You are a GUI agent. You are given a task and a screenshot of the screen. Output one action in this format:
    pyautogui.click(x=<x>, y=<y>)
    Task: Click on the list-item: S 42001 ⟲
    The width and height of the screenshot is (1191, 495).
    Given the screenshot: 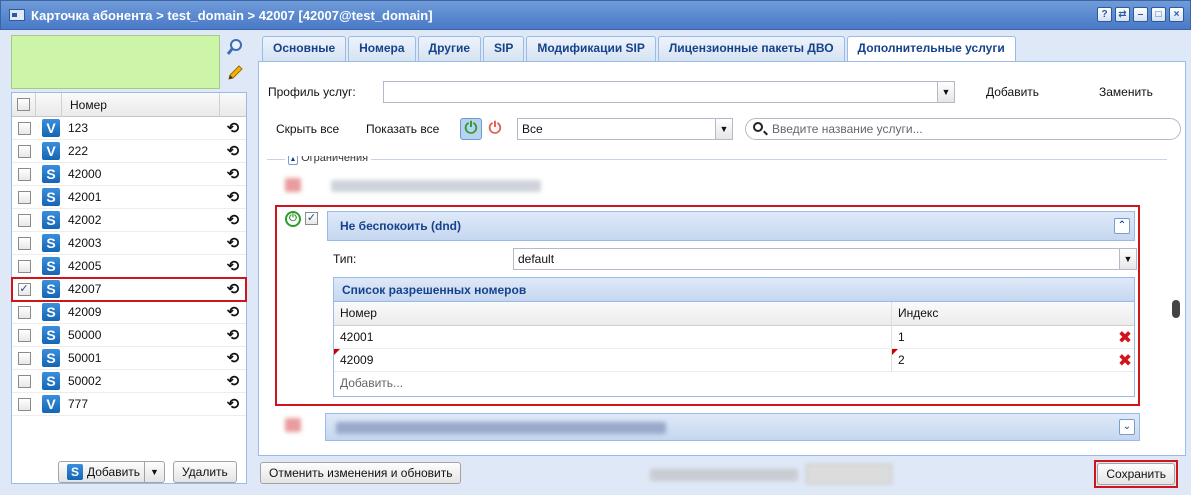 What is the action you would take?
    pyautogui.click(x=129, y=197)
    